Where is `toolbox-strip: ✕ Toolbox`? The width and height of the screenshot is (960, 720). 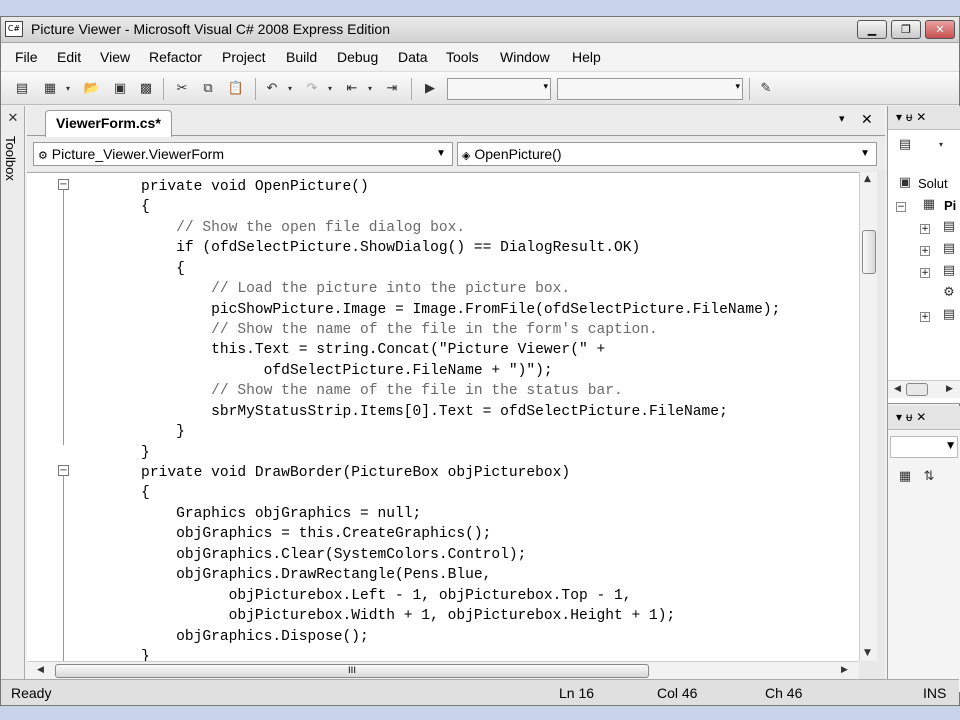 toolbox-strip: ✕ Toolbox is located at coordinates (13, 399).